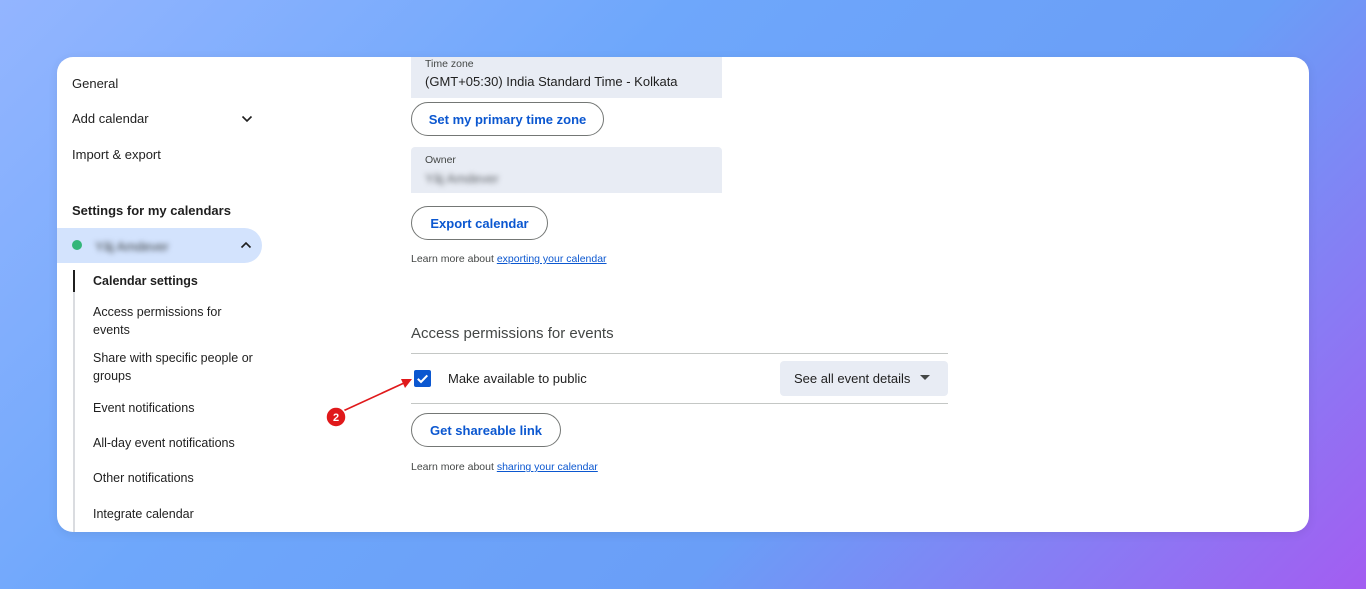 The image size is (1366, 589). Describe the element at coordinates (925, 377) in the screenshot. I see `dropdown-arrow-icon` at that location.